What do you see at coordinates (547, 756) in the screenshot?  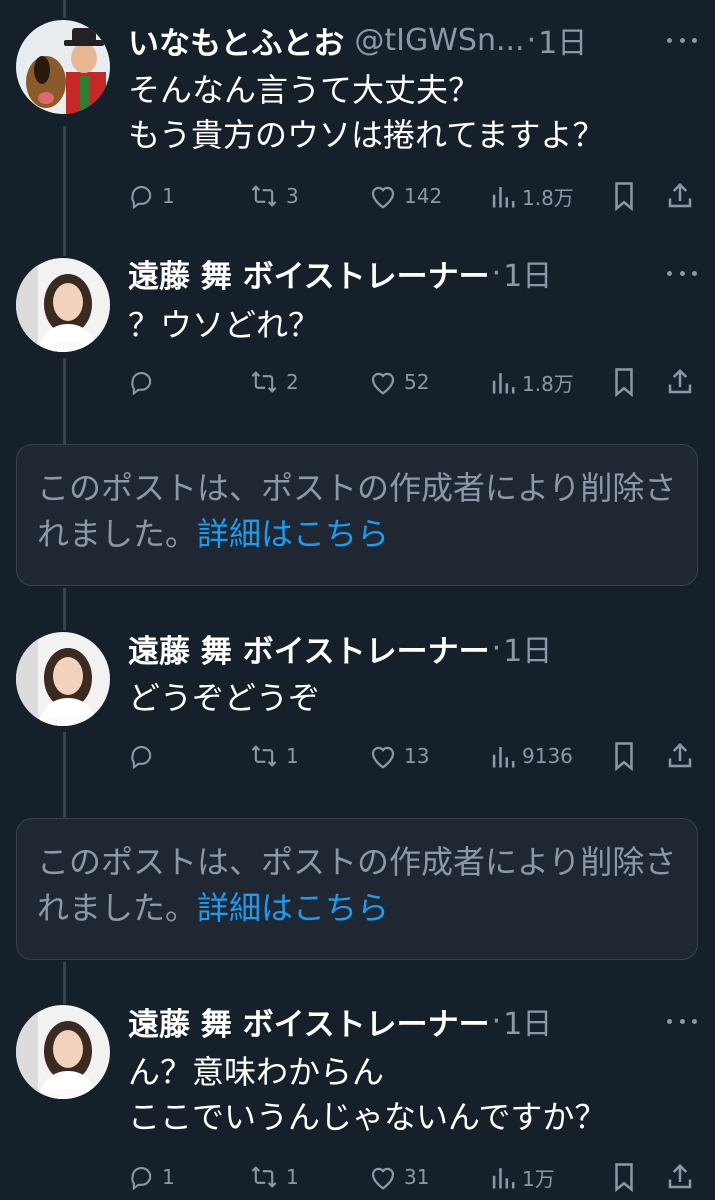 I see `views-count: 9136` at bounding box center [547, 756].